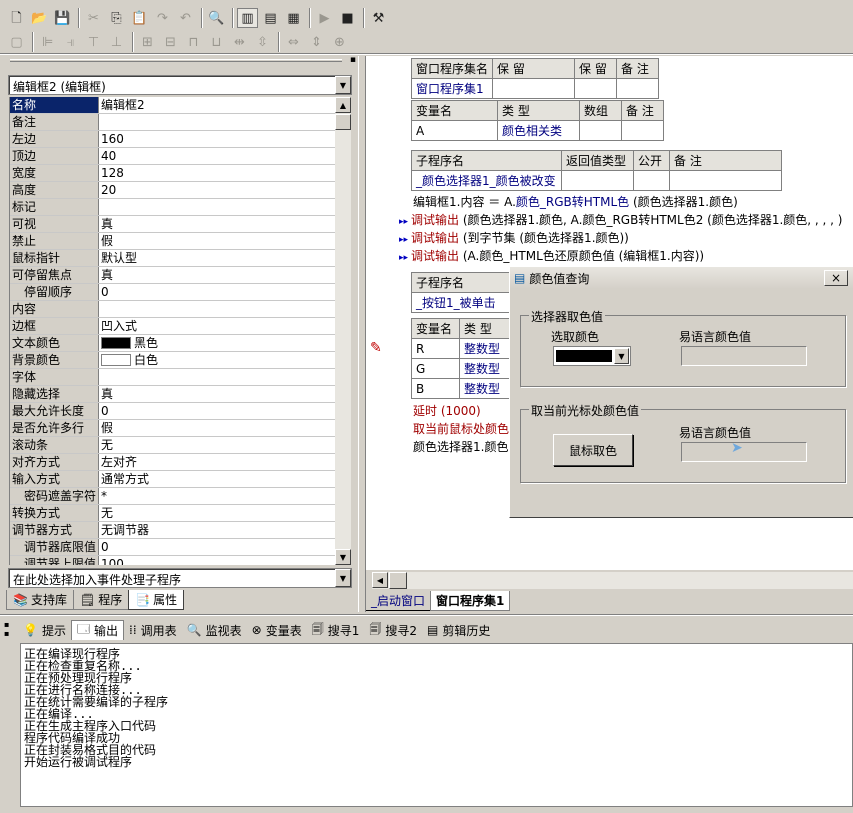 The width and height of the screenshot is (853, 813). What do you see at coordinates (62, 18) in the screenshot?
I see `save-icon: 💾` at bounding box center [62, 18].